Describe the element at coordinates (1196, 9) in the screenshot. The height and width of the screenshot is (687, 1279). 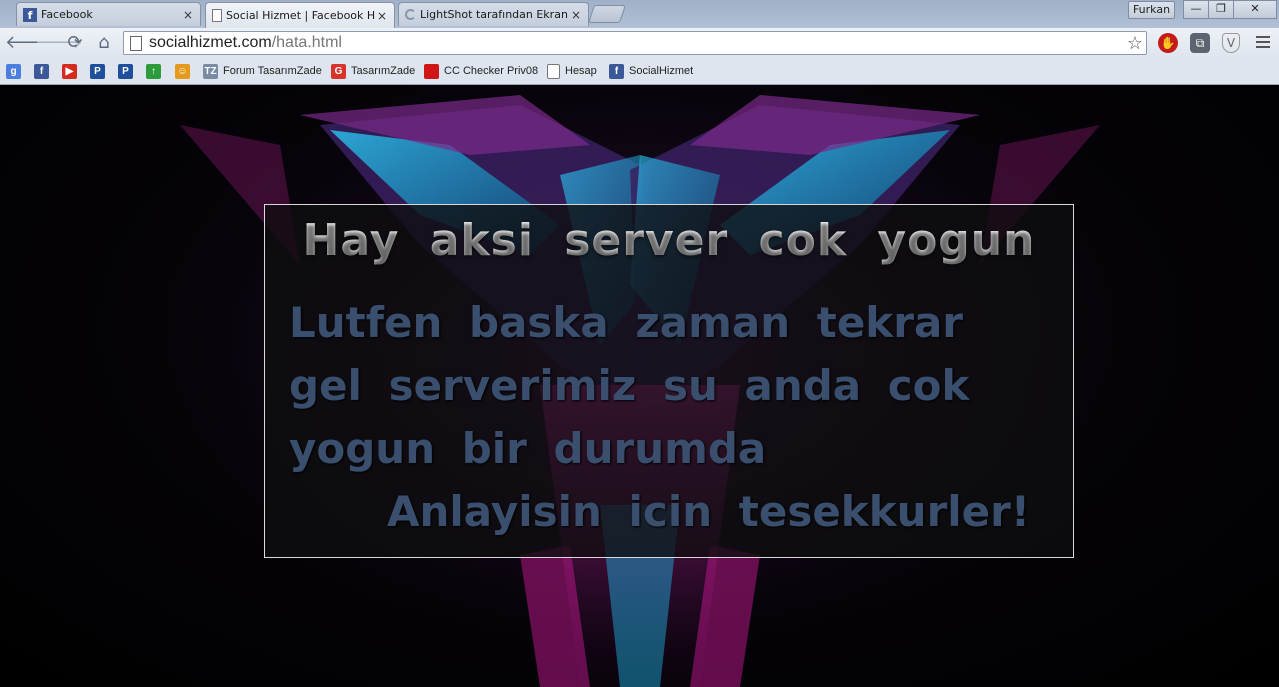
I see `minimize-button: —` at that location.